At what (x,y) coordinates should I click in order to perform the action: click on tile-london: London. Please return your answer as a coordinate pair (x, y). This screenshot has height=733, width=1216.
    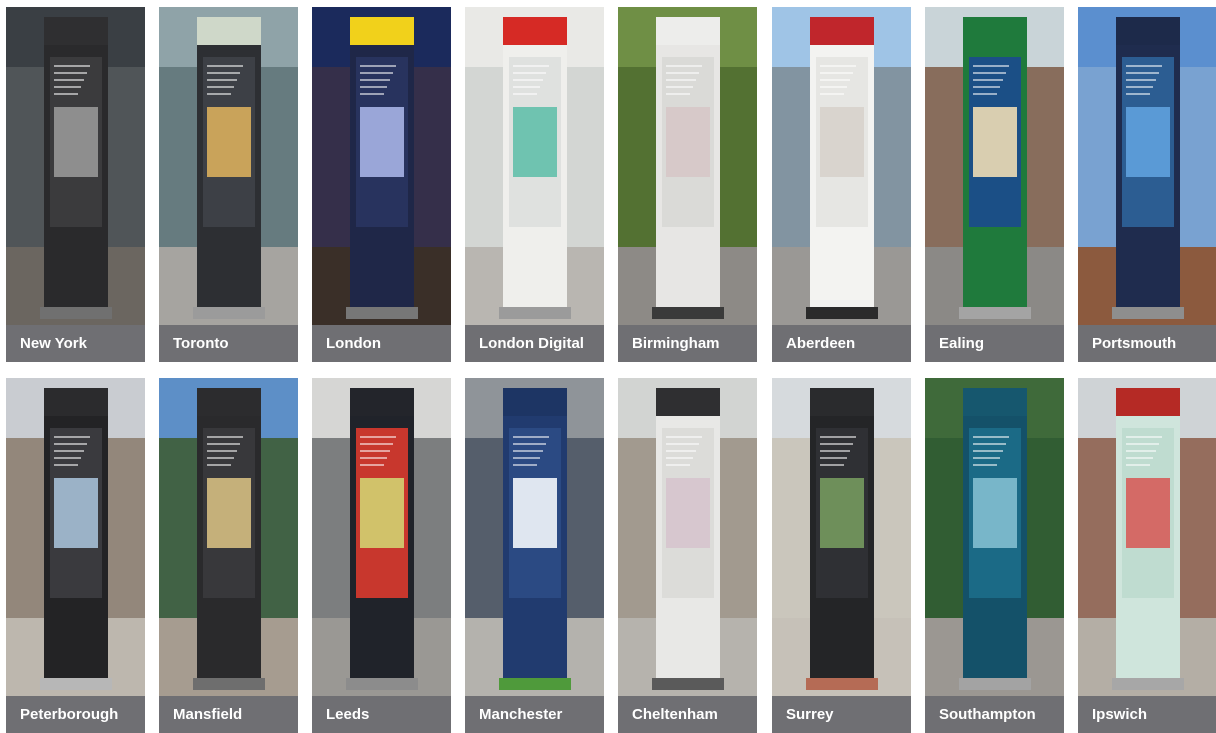
    Looking at the image, I should click on (381, 184).